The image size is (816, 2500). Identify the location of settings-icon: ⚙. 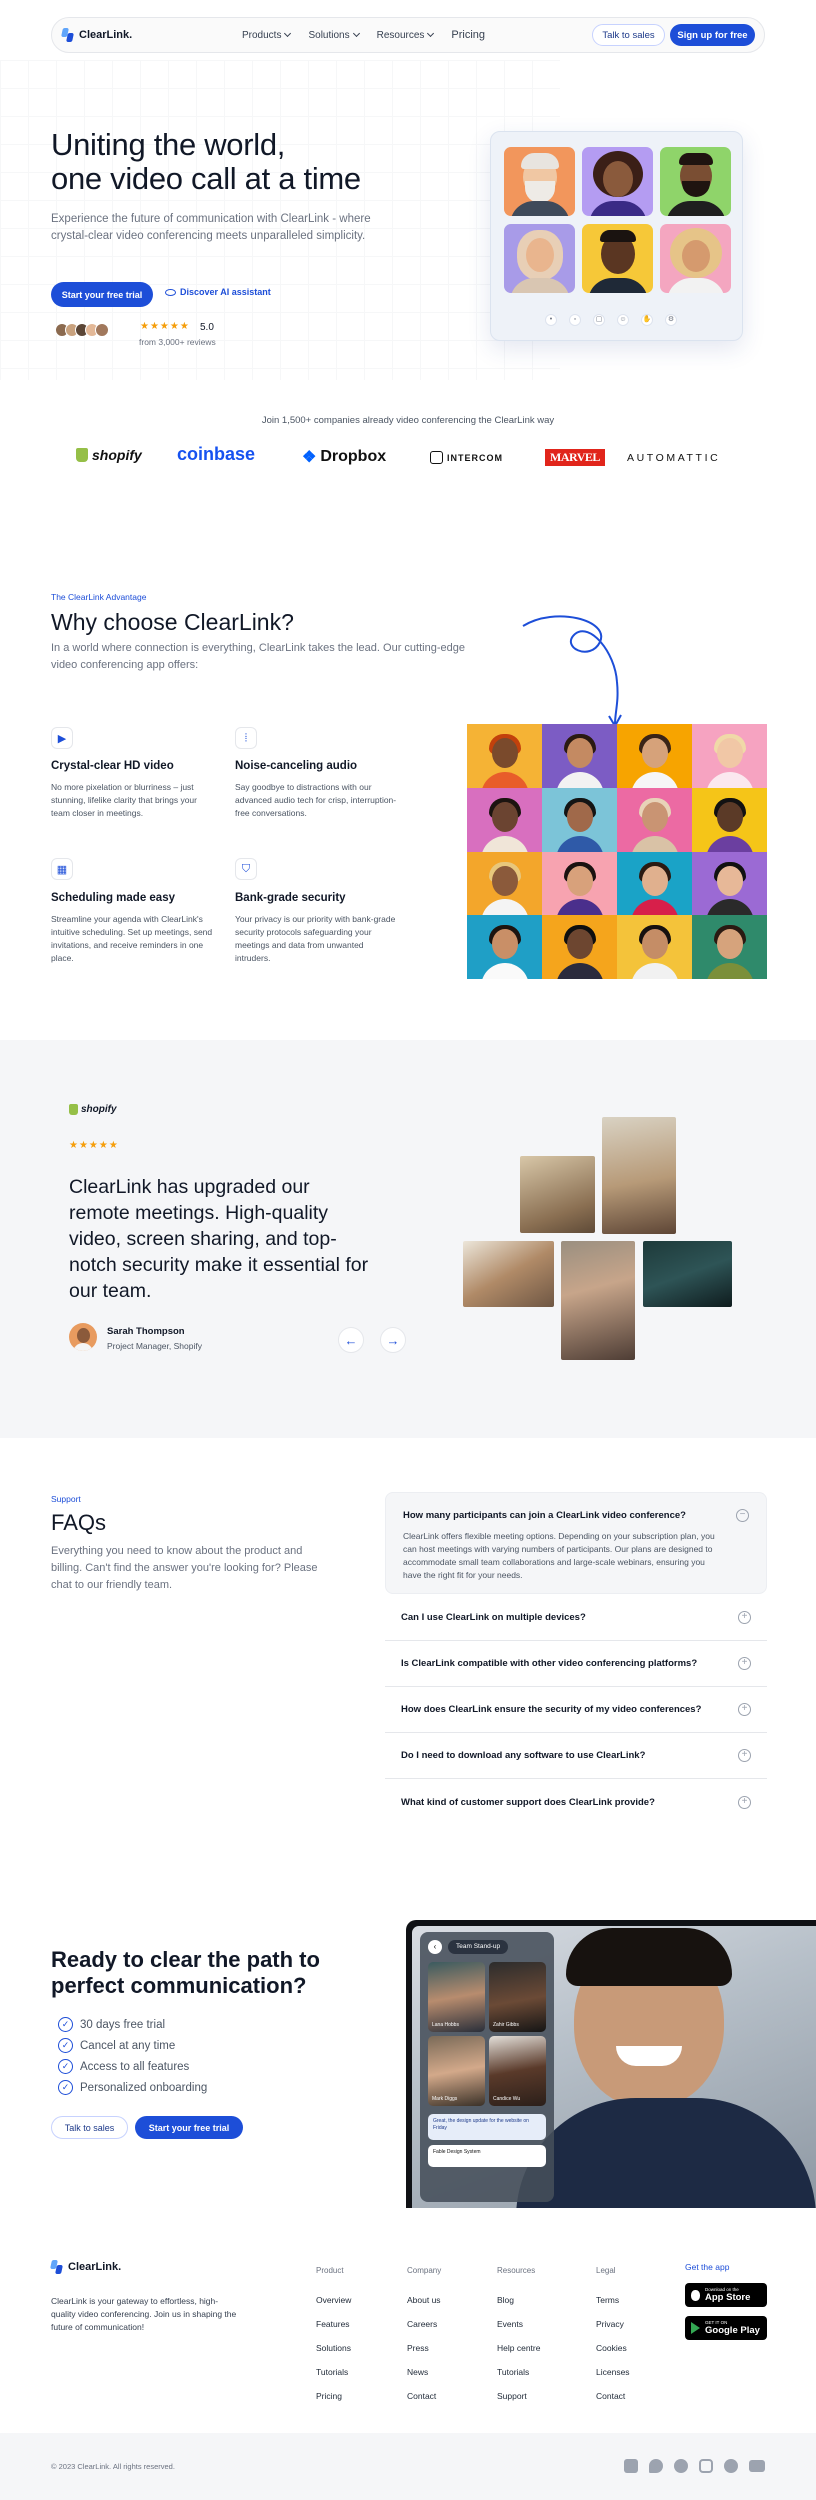
(671, 320).